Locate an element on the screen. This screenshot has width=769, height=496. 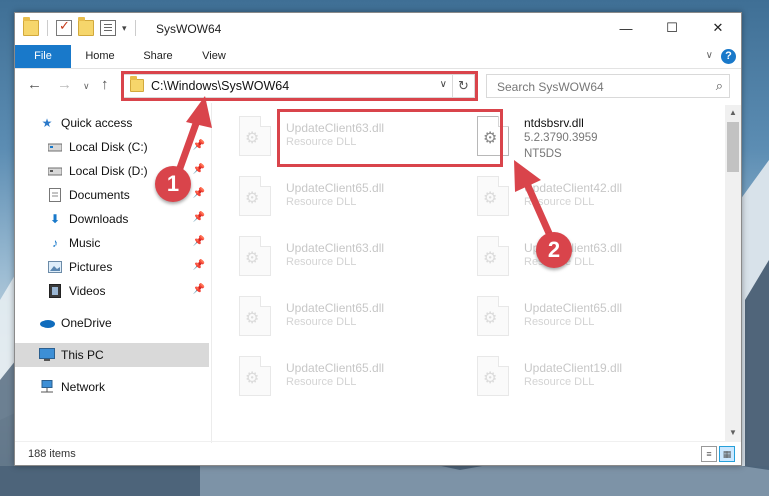
up-button: ↑ is located at coordinates (105, 84).